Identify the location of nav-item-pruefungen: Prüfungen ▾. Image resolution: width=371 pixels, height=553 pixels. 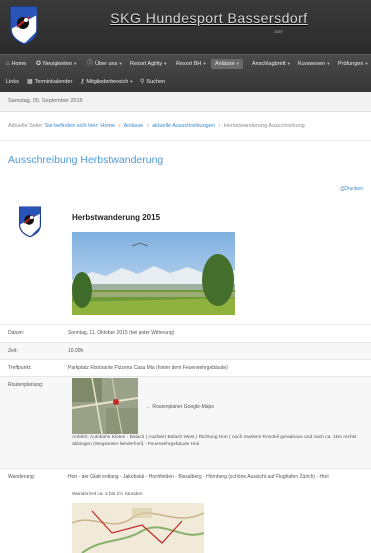
(353, 64).